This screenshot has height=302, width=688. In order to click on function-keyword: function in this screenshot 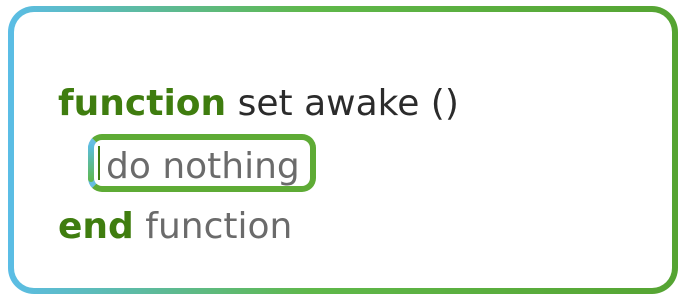, I will do `click(142, 103)`.